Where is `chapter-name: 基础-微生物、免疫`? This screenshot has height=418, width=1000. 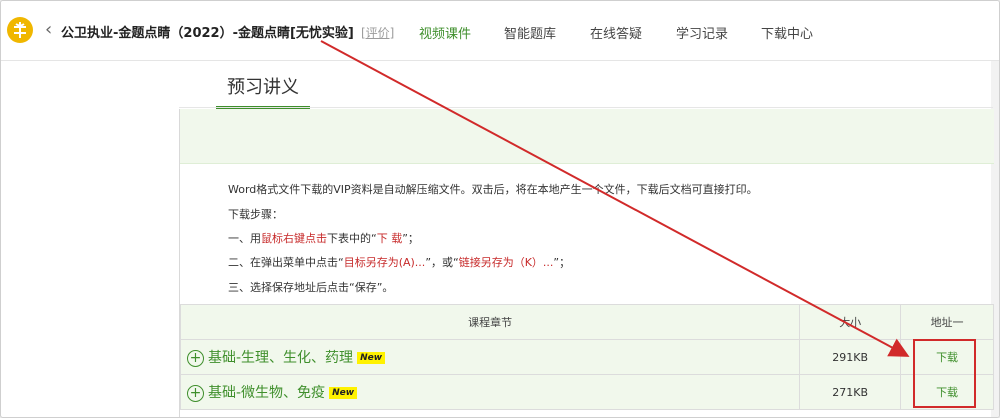 chapter-name: 基础-微生物、免疫 is located at coordinates (266, 393).